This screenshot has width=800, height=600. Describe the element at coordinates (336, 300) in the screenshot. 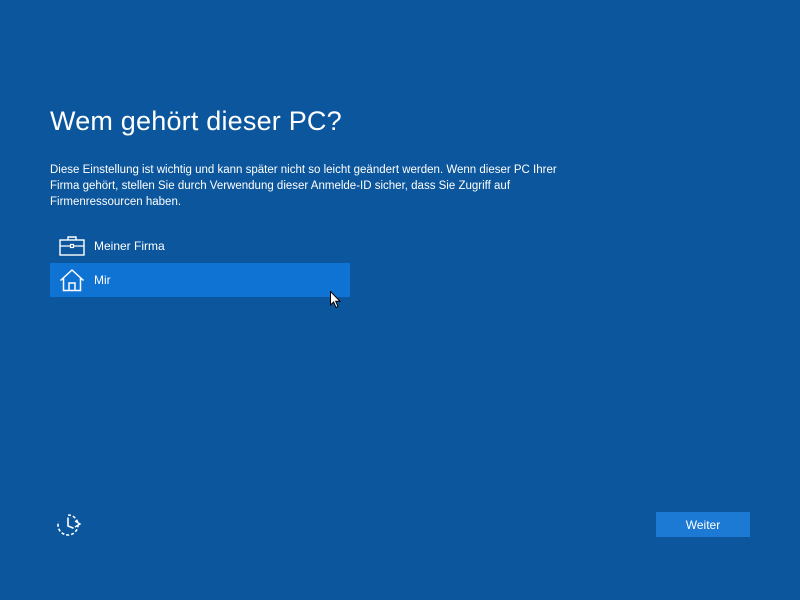

I see `mouse-cursor-icon` at that location.